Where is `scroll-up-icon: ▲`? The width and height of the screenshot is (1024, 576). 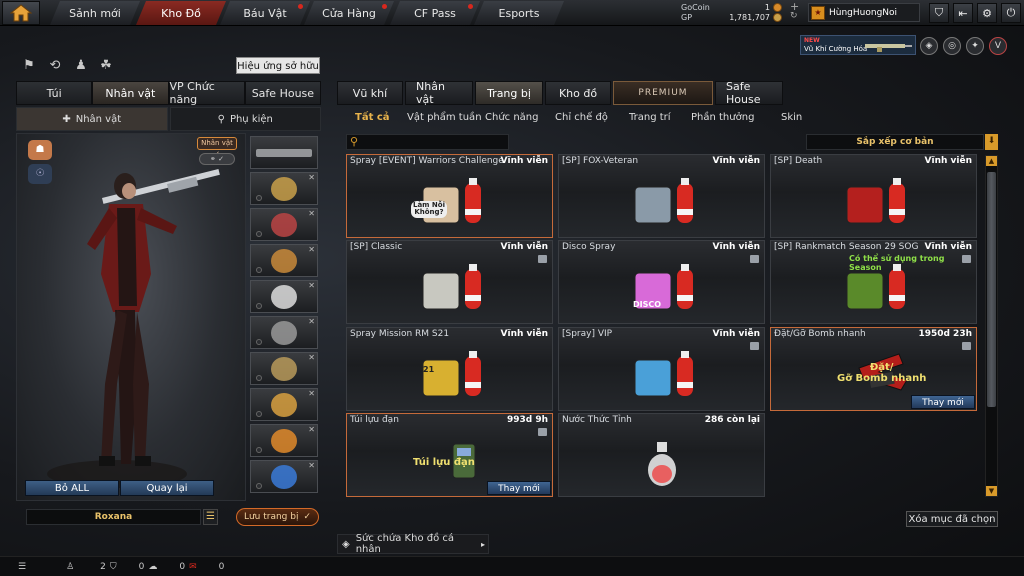 scroll-up-icon: ▲ is located at coordinates (991, 161).